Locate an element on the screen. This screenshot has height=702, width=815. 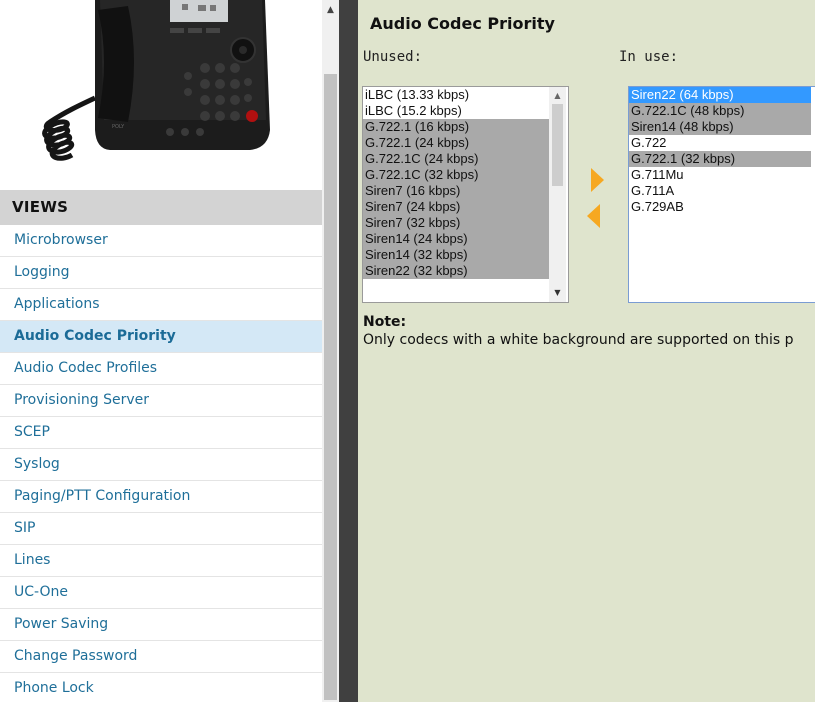
note-title: Note: is located at coordinates (385, 322).